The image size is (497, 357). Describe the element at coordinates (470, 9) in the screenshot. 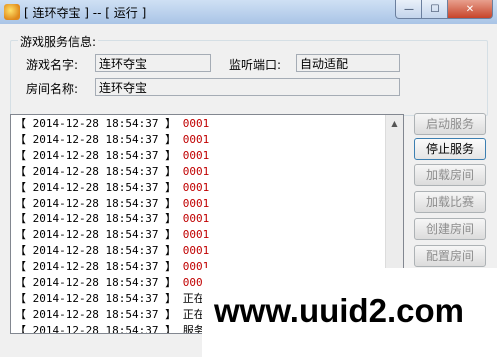

I see `close-button: ✕` at that location.